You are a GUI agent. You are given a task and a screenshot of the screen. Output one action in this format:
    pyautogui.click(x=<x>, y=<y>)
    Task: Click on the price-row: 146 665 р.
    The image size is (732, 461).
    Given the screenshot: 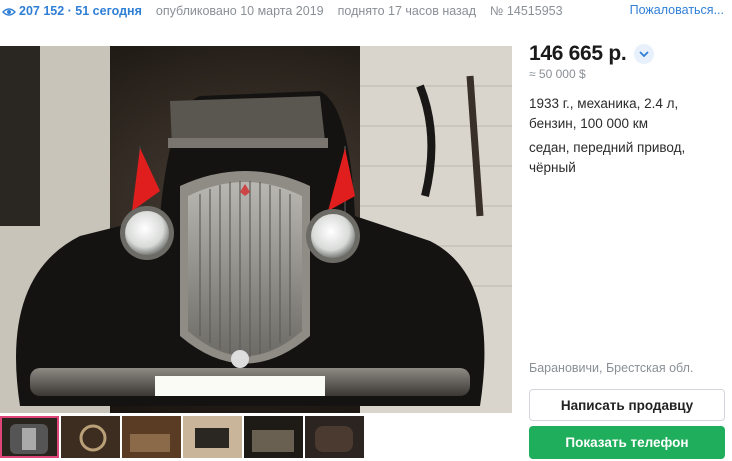 What is the action you would take?
    pyautogui.click(x=592, y=54)
    